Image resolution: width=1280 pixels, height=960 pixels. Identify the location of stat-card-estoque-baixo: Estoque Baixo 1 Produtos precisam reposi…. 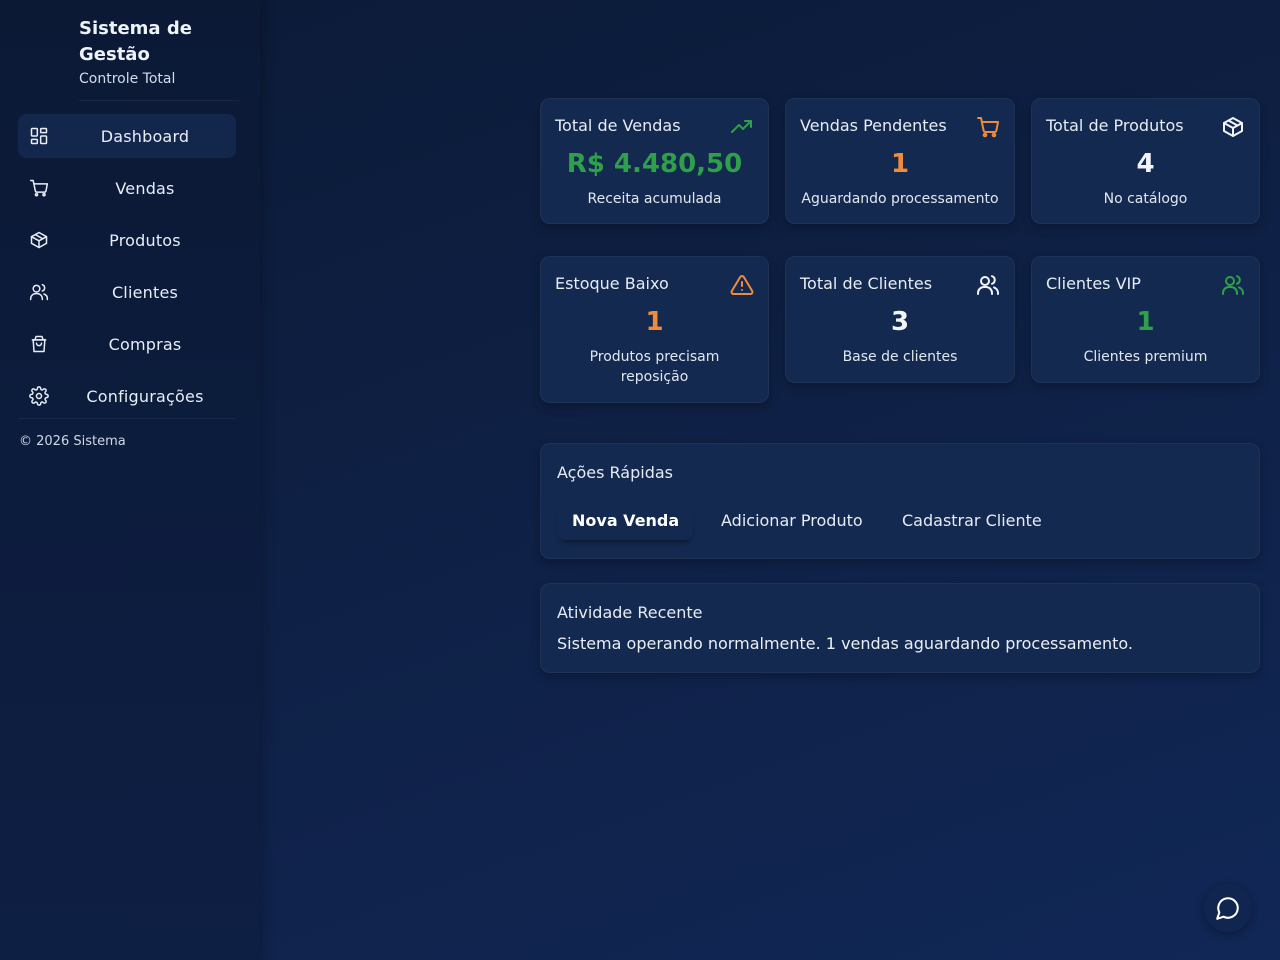
(654, 329).